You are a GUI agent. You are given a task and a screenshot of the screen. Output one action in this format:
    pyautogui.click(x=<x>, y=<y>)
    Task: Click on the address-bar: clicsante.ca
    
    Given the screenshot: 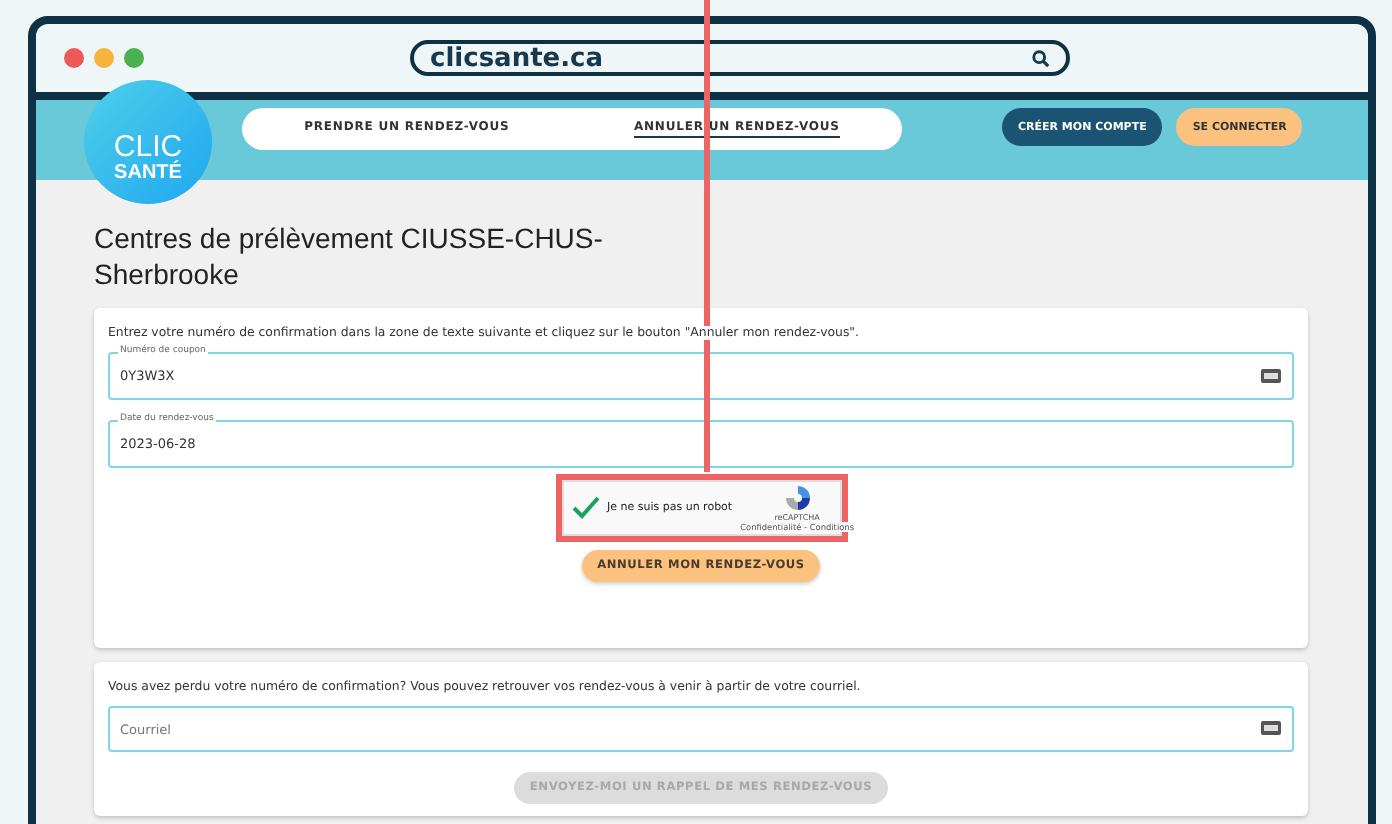 What is the action you would take?
    pyautogui.click(x=740, y=58)
    